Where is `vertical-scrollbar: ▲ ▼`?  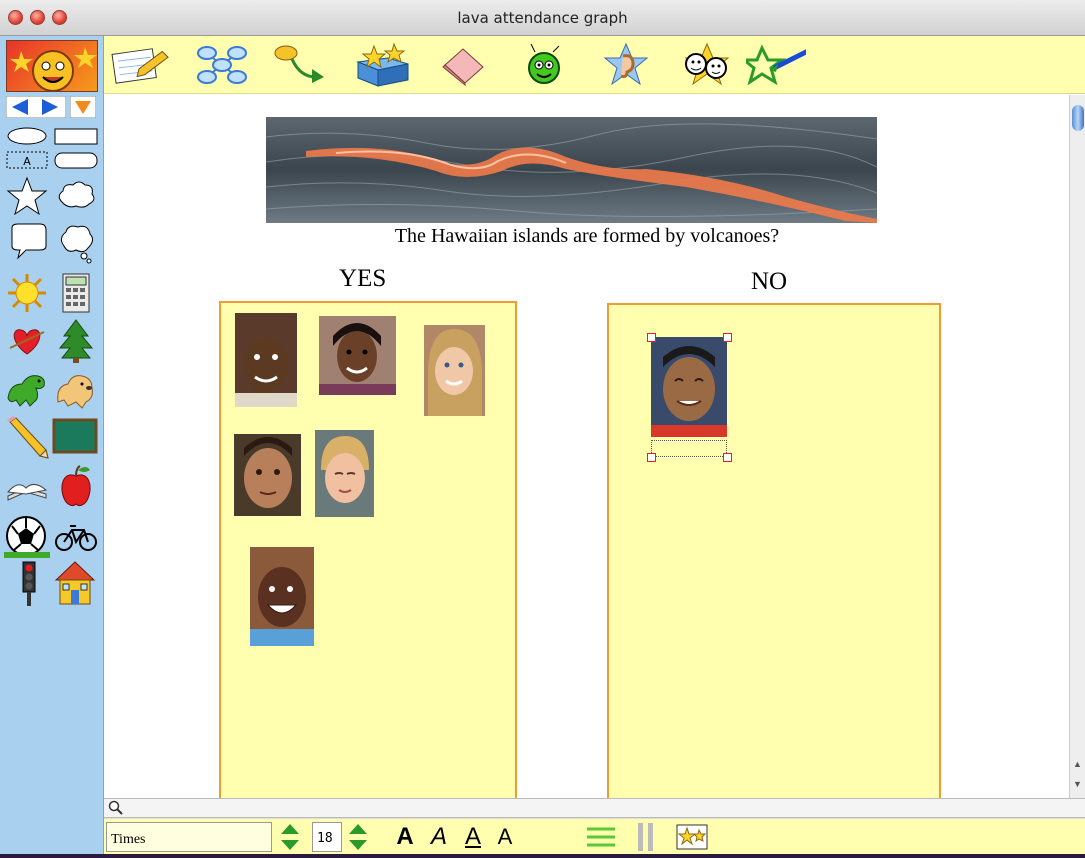 vertical-scrollbar: ▲ ▼ is located at coordinates (1077, 446).